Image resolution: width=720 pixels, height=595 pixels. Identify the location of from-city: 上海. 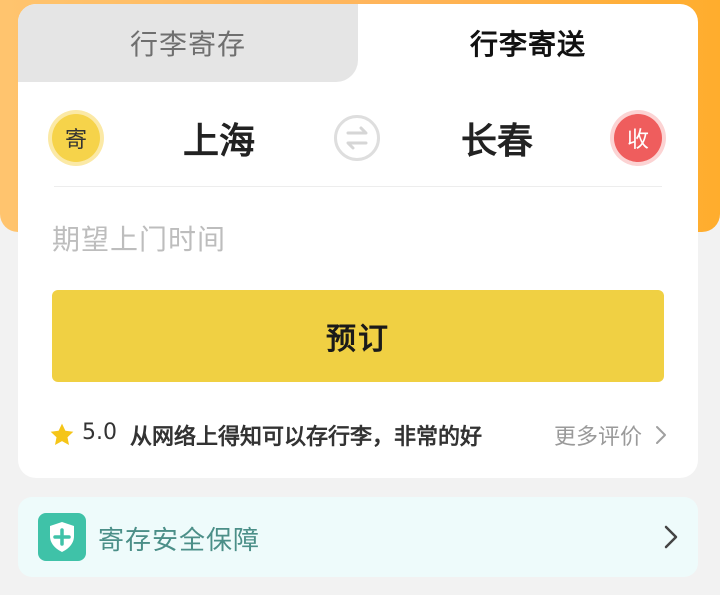
(219, 138).